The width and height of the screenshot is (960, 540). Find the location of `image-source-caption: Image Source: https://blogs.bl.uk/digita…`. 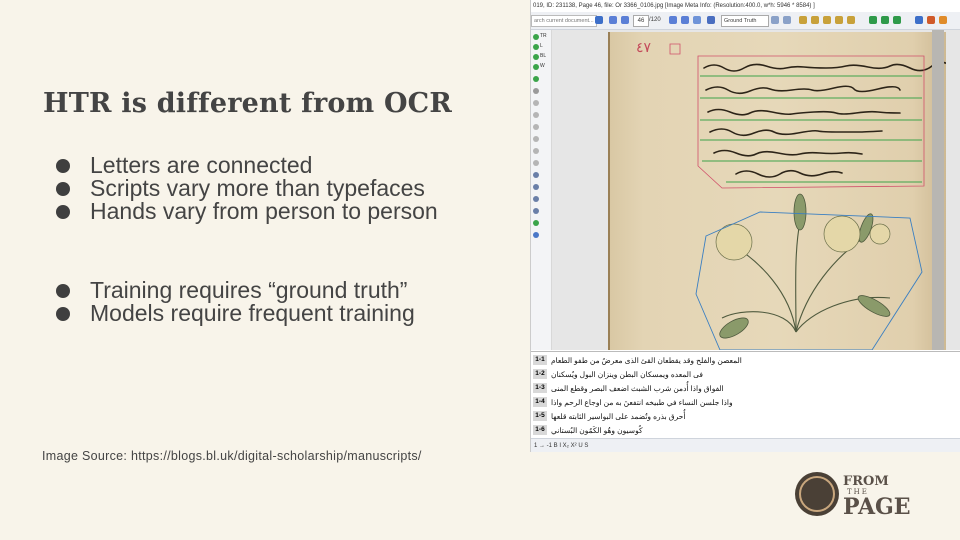

image-source-caption: Image Source: https://blogs.bl.uk/digita… is located at coordinates (232, 456).